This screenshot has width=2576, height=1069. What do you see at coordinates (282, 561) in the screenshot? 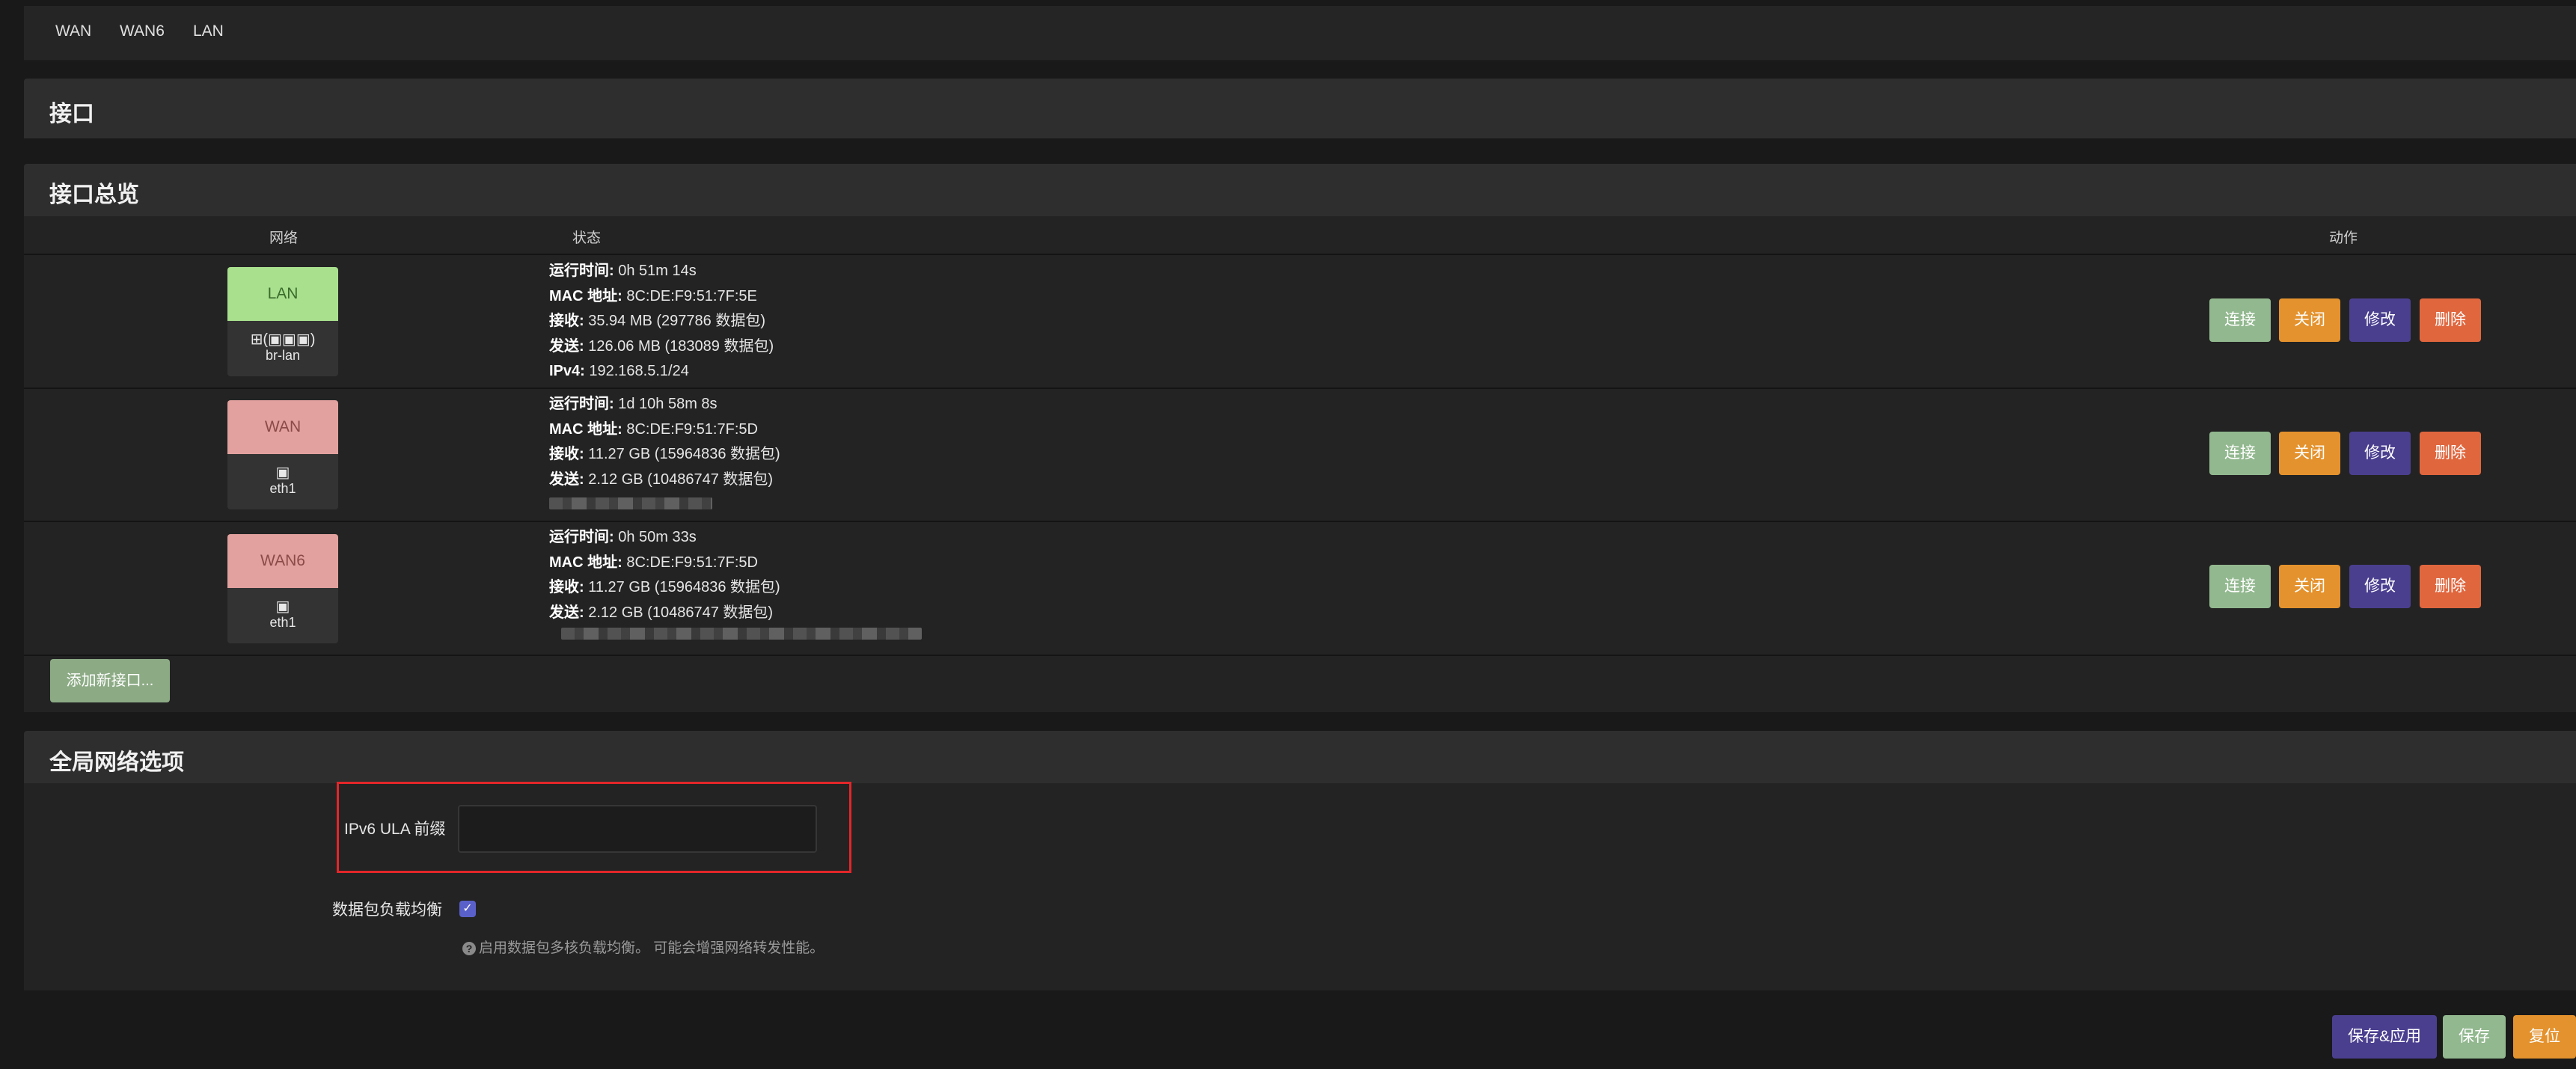
I see `interface-name: WAN6` at bounding box center [282, 561].